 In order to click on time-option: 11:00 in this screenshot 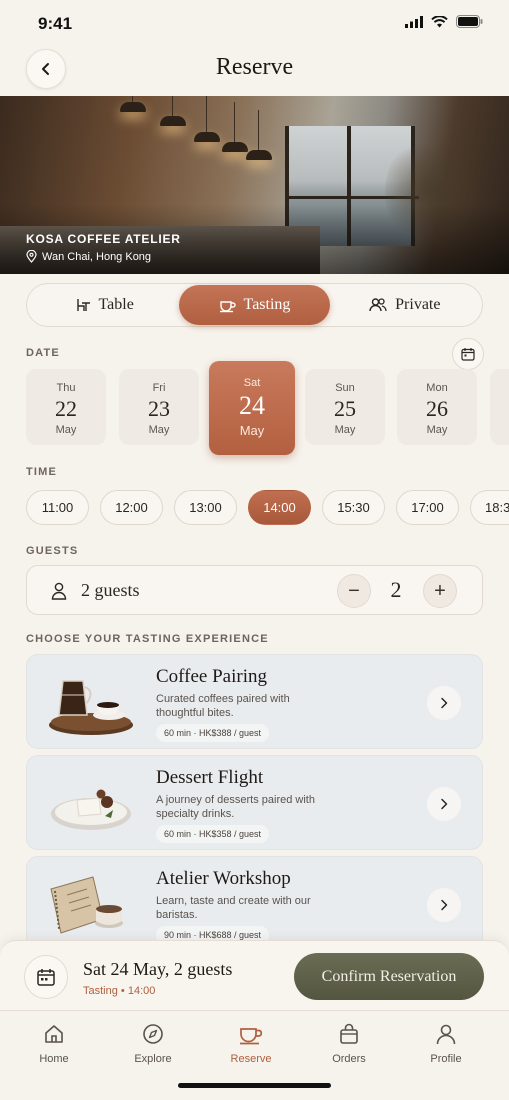, I will do `click(57, 507)`.